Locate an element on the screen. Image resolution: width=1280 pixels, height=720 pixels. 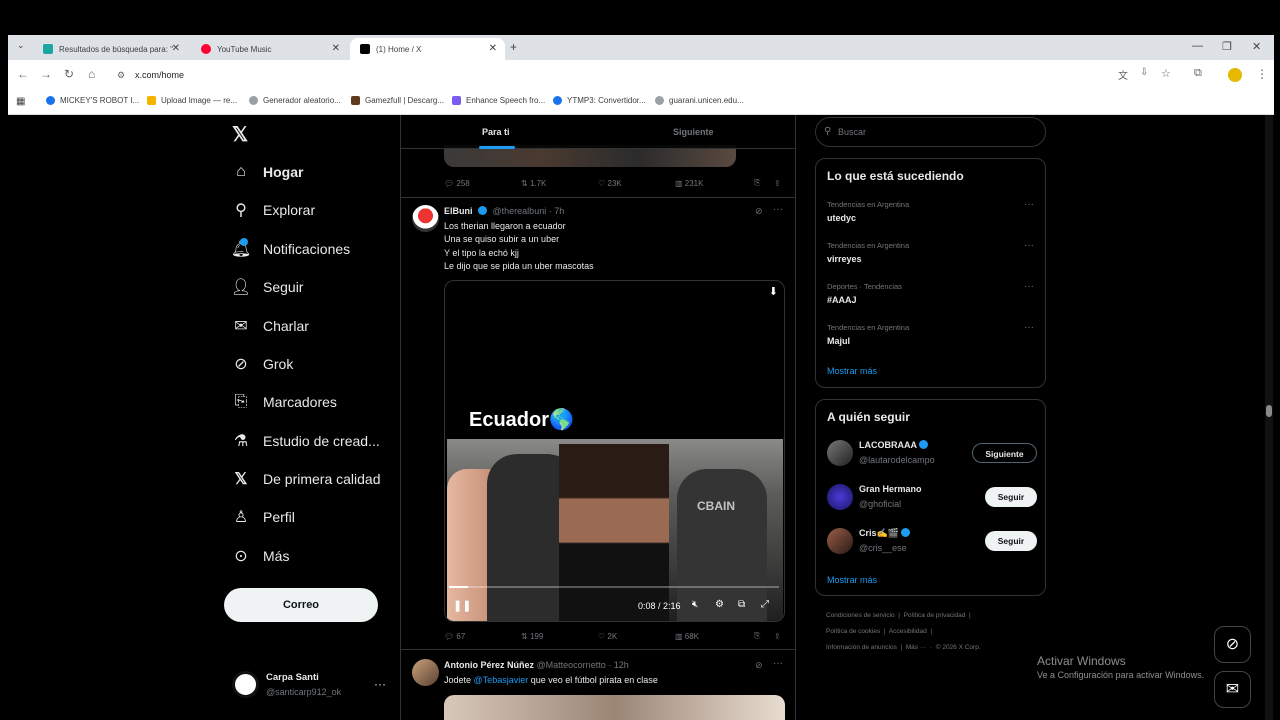
like-button: ♡ 23K is located at coordinates (610, 183).